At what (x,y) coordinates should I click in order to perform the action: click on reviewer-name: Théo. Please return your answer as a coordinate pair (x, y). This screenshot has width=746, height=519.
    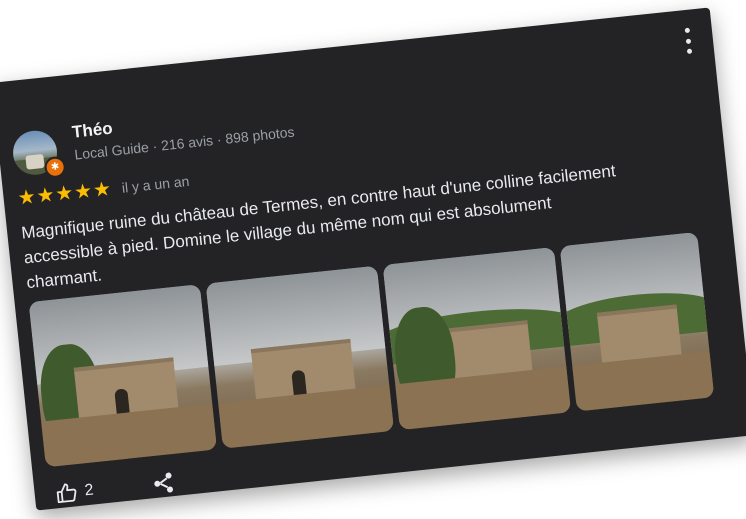
    Looking at the image, I should click on (92, 131).